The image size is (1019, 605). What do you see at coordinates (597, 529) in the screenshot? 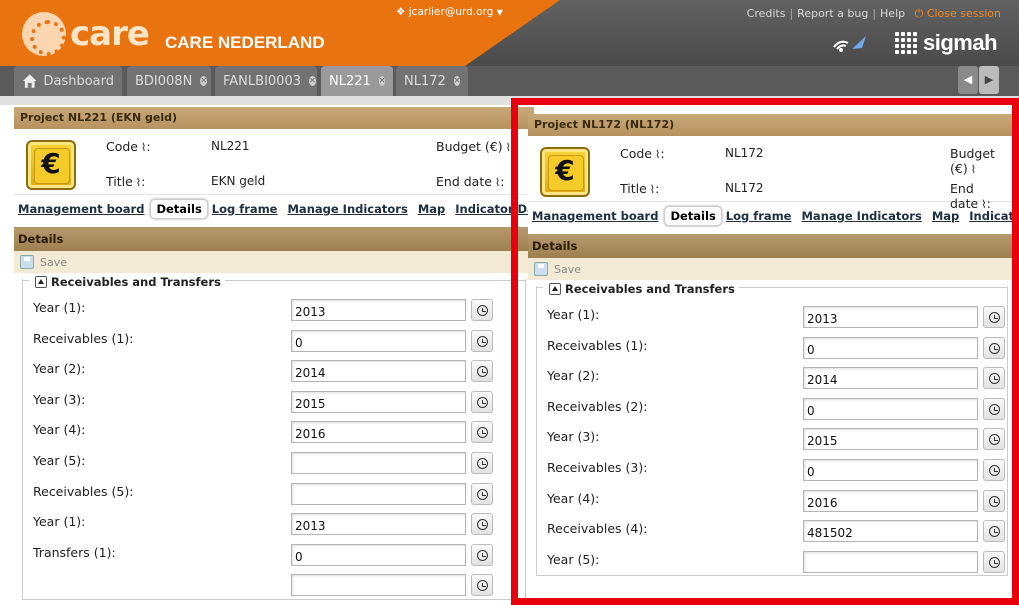
I see `field-label: Receivables (4):` at bounding box center [597, 529].